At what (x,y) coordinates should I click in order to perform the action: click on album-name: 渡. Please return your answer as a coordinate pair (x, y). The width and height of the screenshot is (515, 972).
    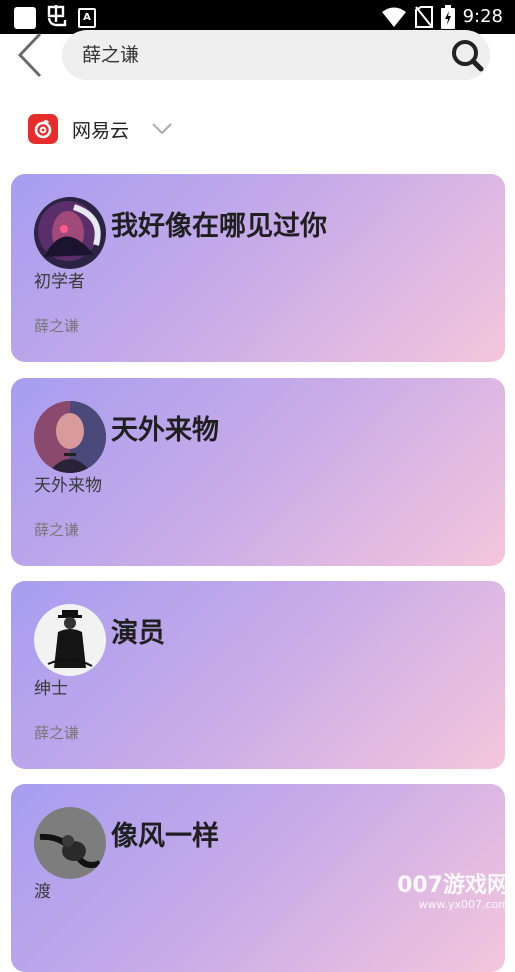
    Looking at the image, I should click on (42, 892).